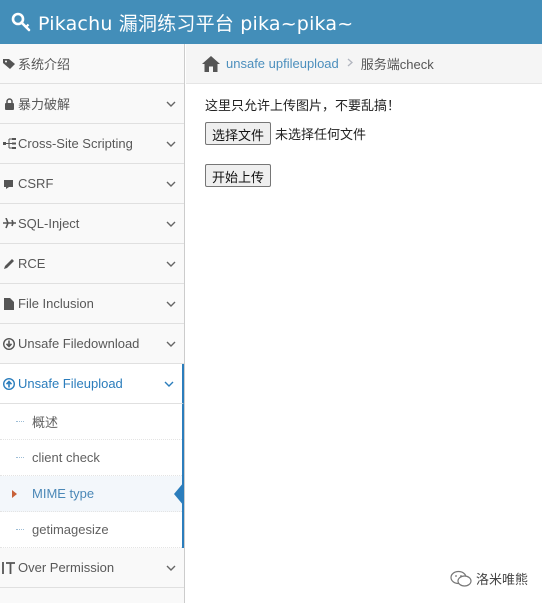  I want to click on pencil-icon, so click(9, 264).